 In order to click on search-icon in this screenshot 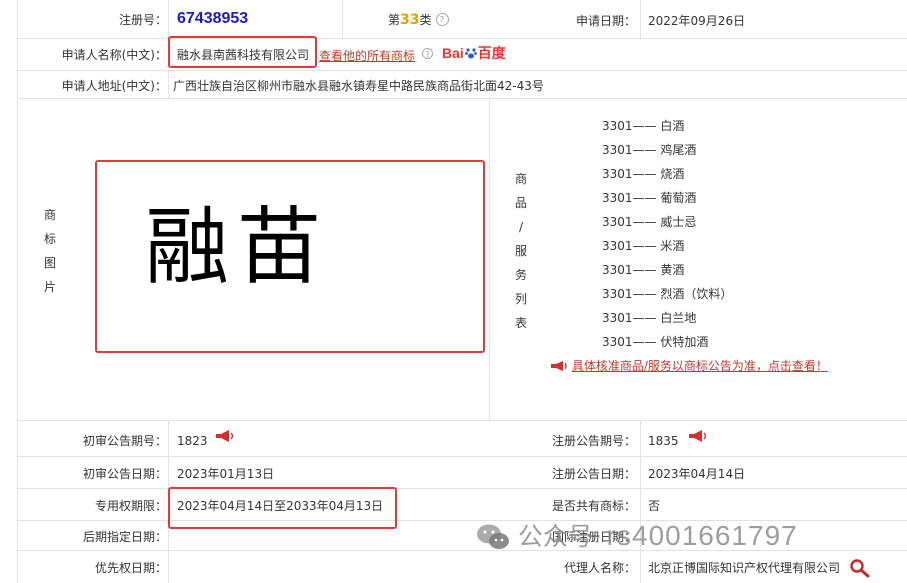, I will do `click(860, 569)`.